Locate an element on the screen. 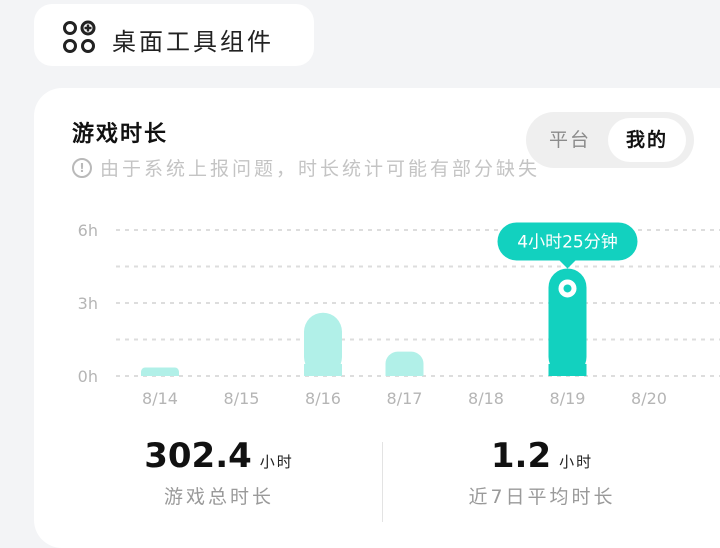 The image size is (720, 548). y-tick-label: 6h is located at coordinates (88, 230).